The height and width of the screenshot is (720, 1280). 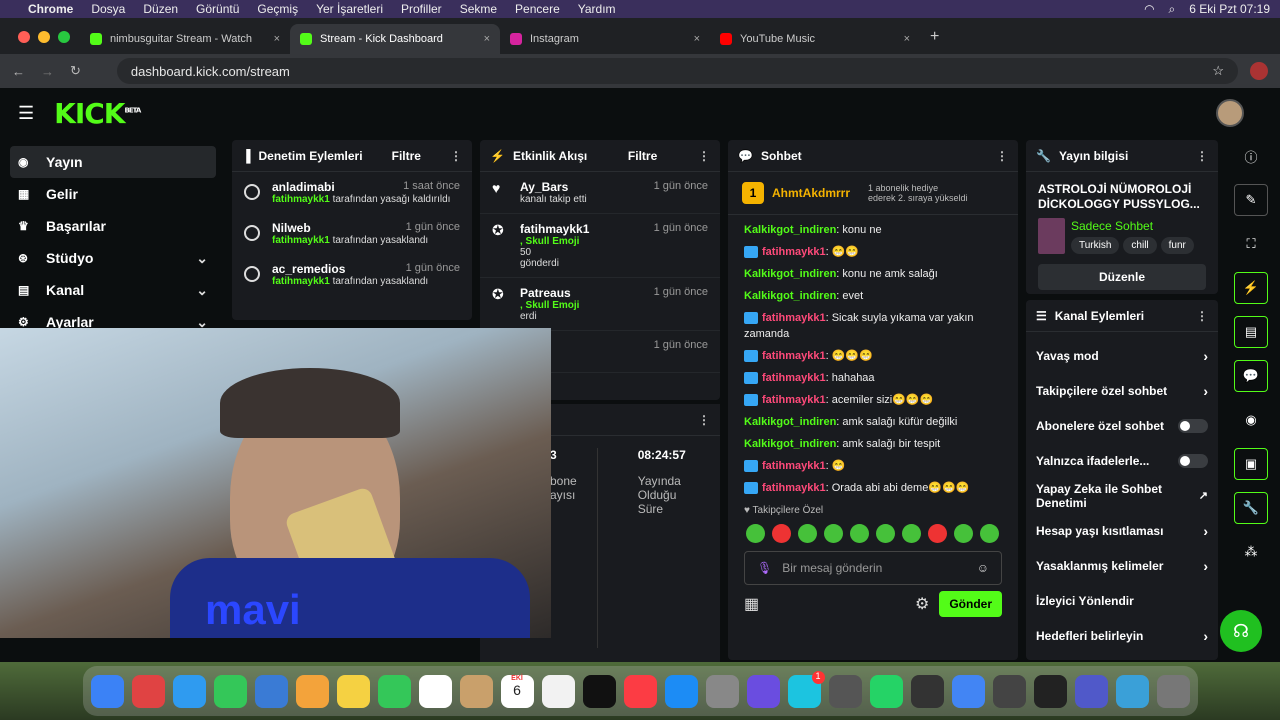 What do you see at coordinates (605, 39) in the screenshot?
I see `browser-tab: Instagram ×` at bounding box center [605, 39].